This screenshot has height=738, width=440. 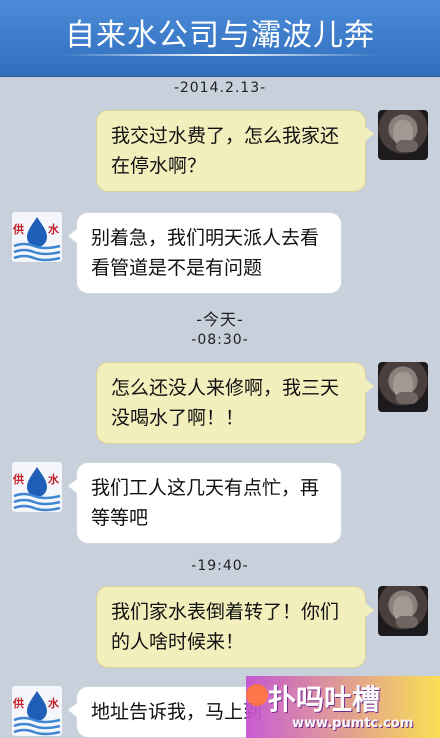 I want to click on message-text-line: 我们工人这几天有点忙，再, so click(x=205, y=488).